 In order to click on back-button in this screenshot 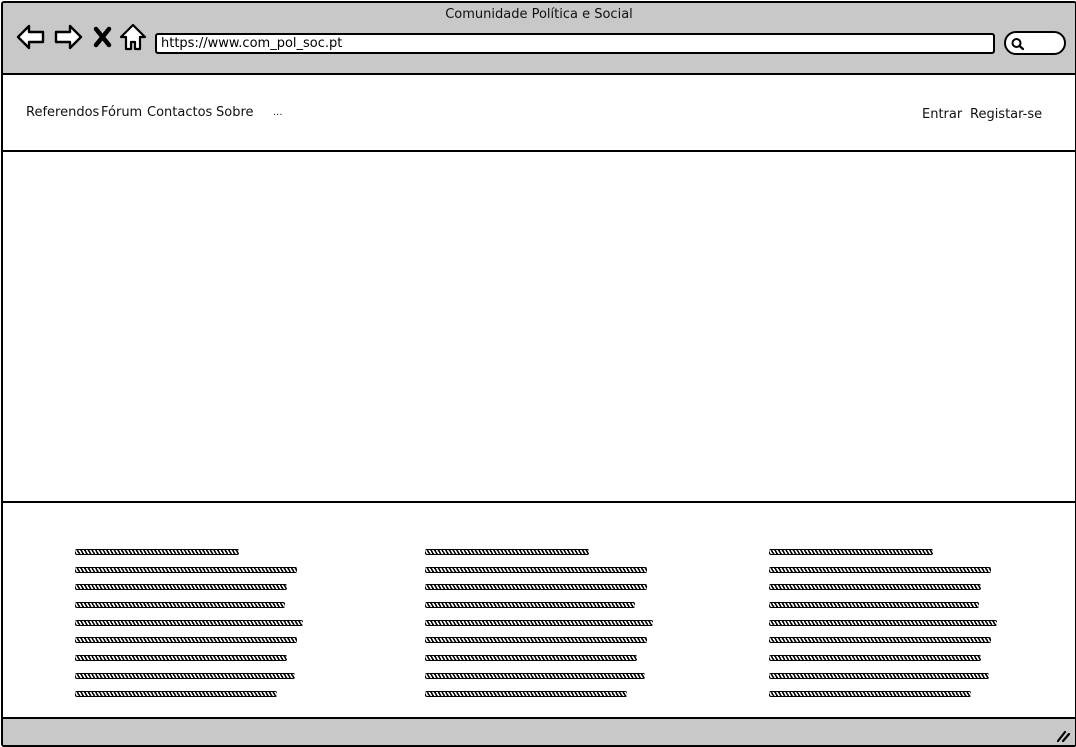, I will do `click(31, 37)`.